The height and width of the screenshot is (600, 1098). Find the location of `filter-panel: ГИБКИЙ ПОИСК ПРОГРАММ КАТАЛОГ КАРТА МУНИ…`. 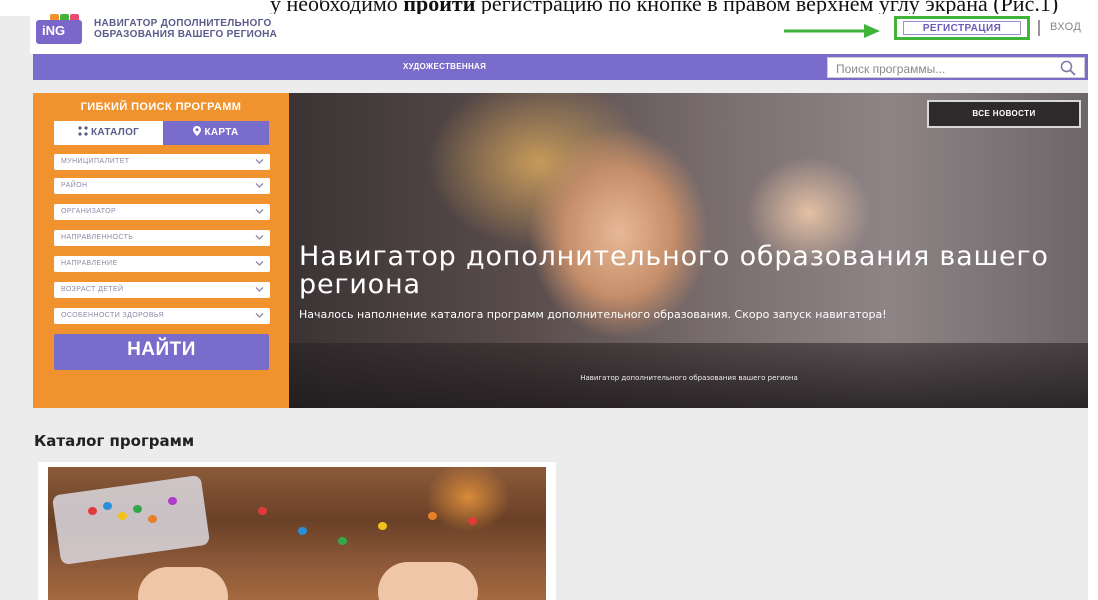

filter-panel: ГИБКИЙ ПОИСК ПРОГРАММ КАТАЛОГ КАРТА МУНИ… is located at coordinates (161, 250).